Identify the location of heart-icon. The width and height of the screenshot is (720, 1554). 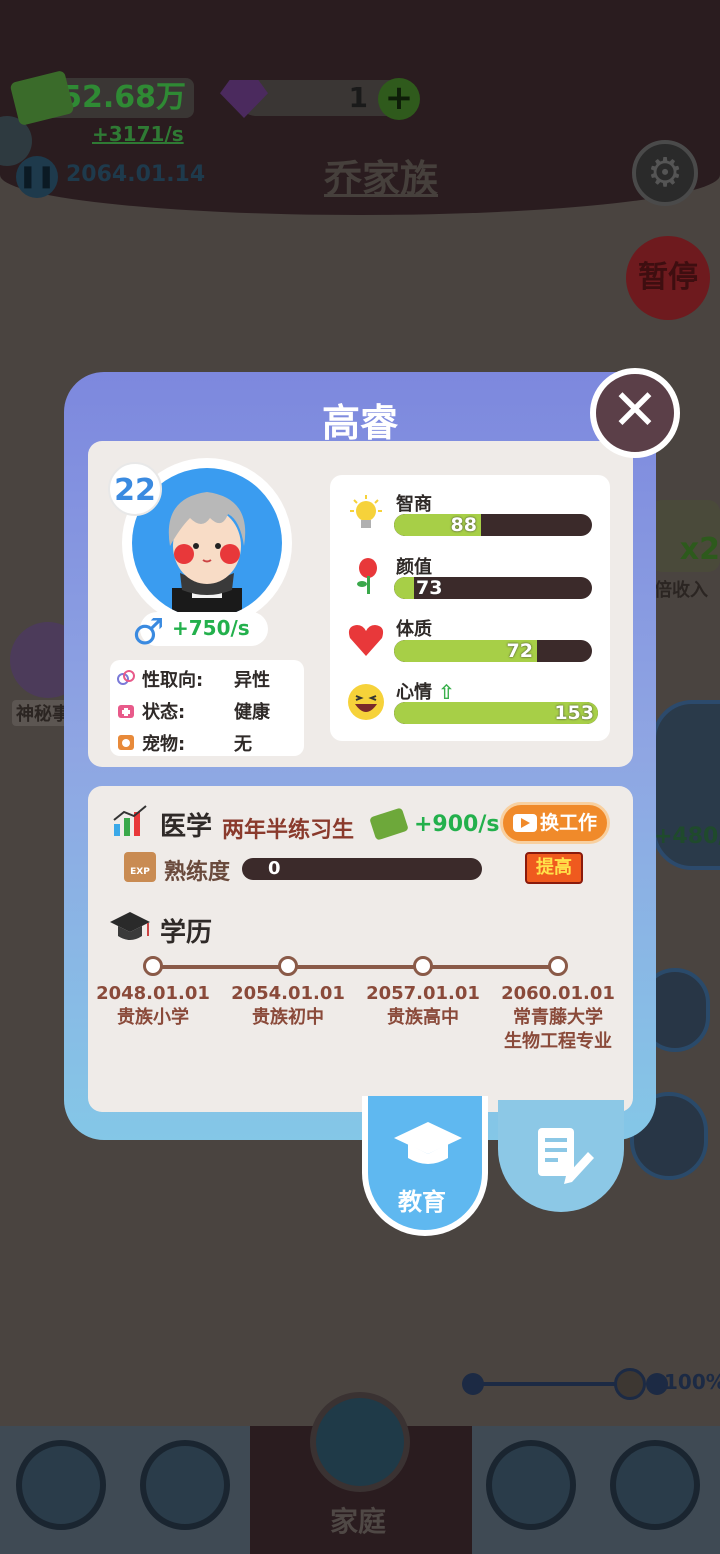
(366, 640).